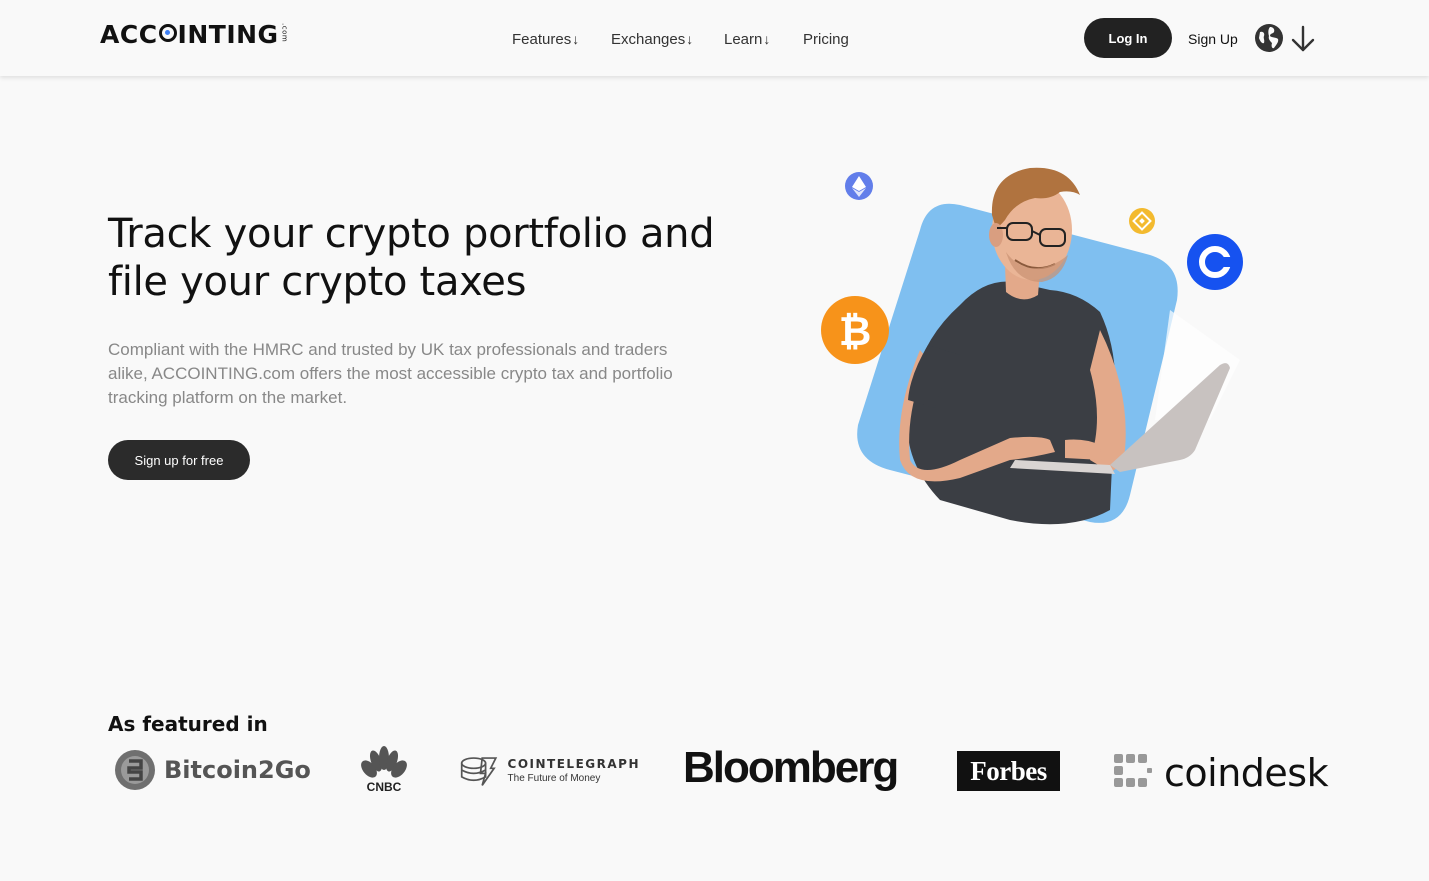 This screenshot has width=1429, height=881. I want to click on ethereum-icon, so click(859, 186).